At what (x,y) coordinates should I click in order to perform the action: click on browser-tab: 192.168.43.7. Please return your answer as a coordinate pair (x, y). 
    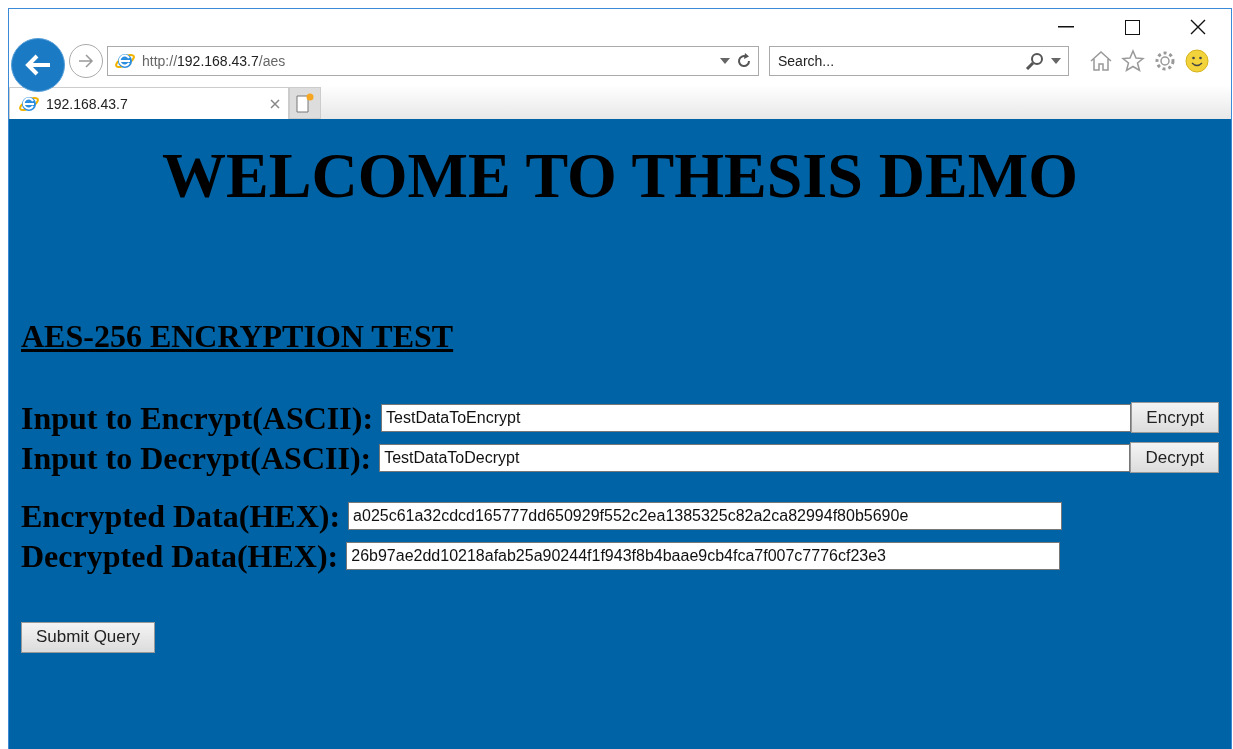
    Looking at the image, I should click on (149, 103).